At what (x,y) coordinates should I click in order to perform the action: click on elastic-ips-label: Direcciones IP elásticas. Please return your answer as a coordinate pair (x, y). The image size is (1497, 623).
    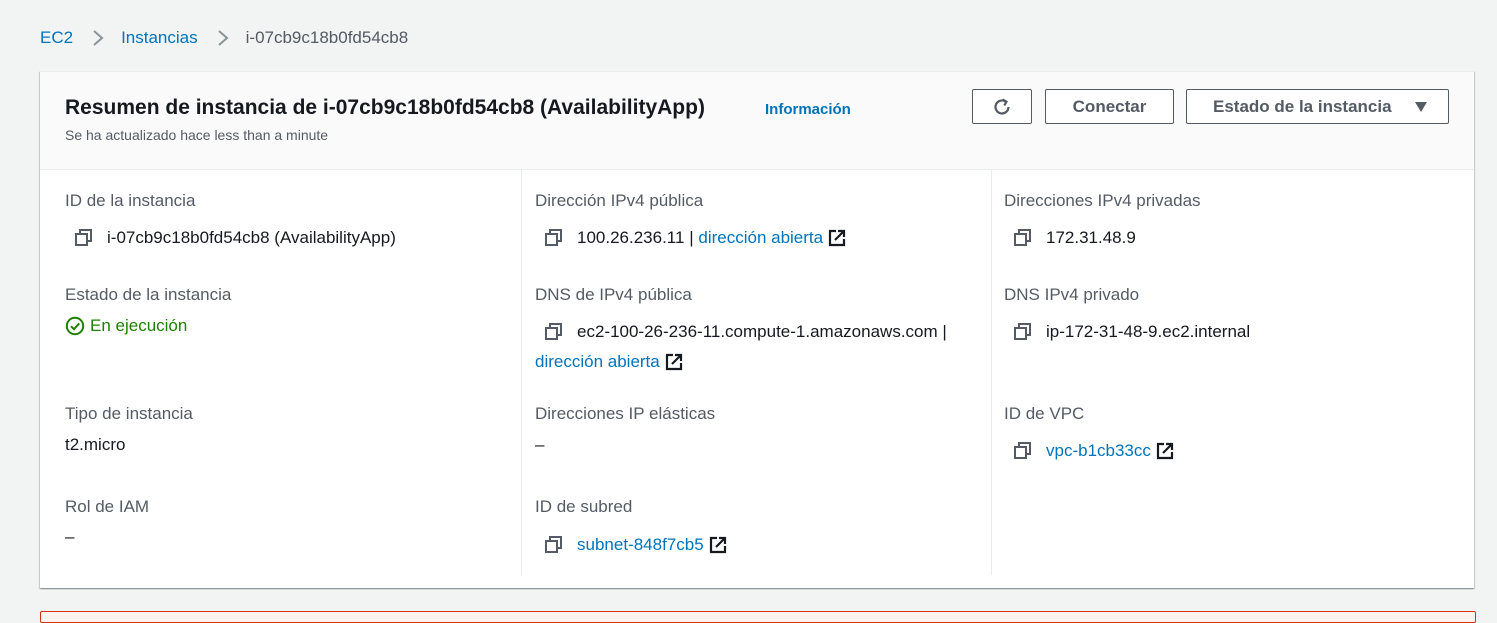
    Looking at the image, I should click on (625, 413).